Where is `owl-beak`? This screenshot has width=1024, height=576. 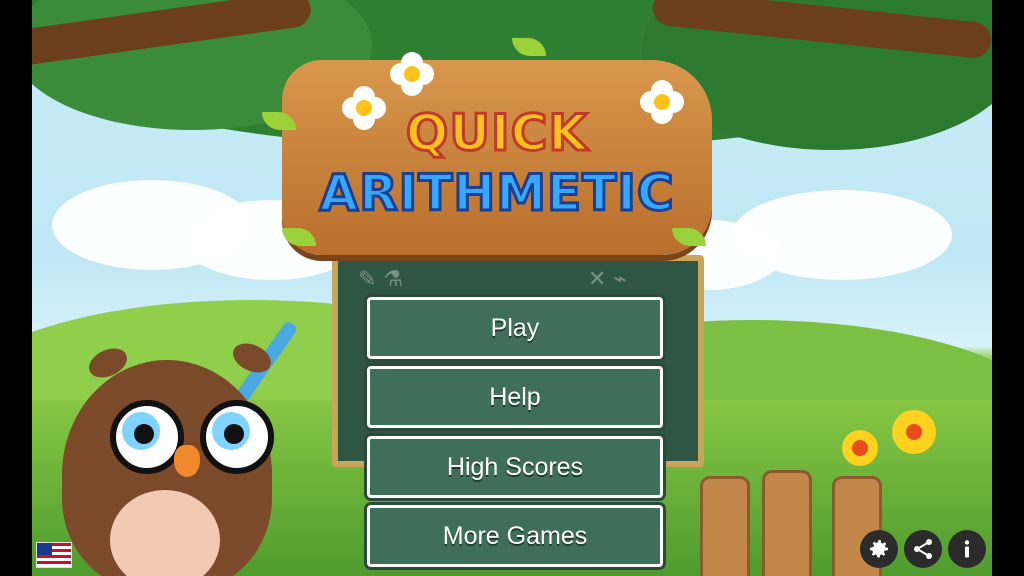
owl-beak is located at coordinates (187, 461).